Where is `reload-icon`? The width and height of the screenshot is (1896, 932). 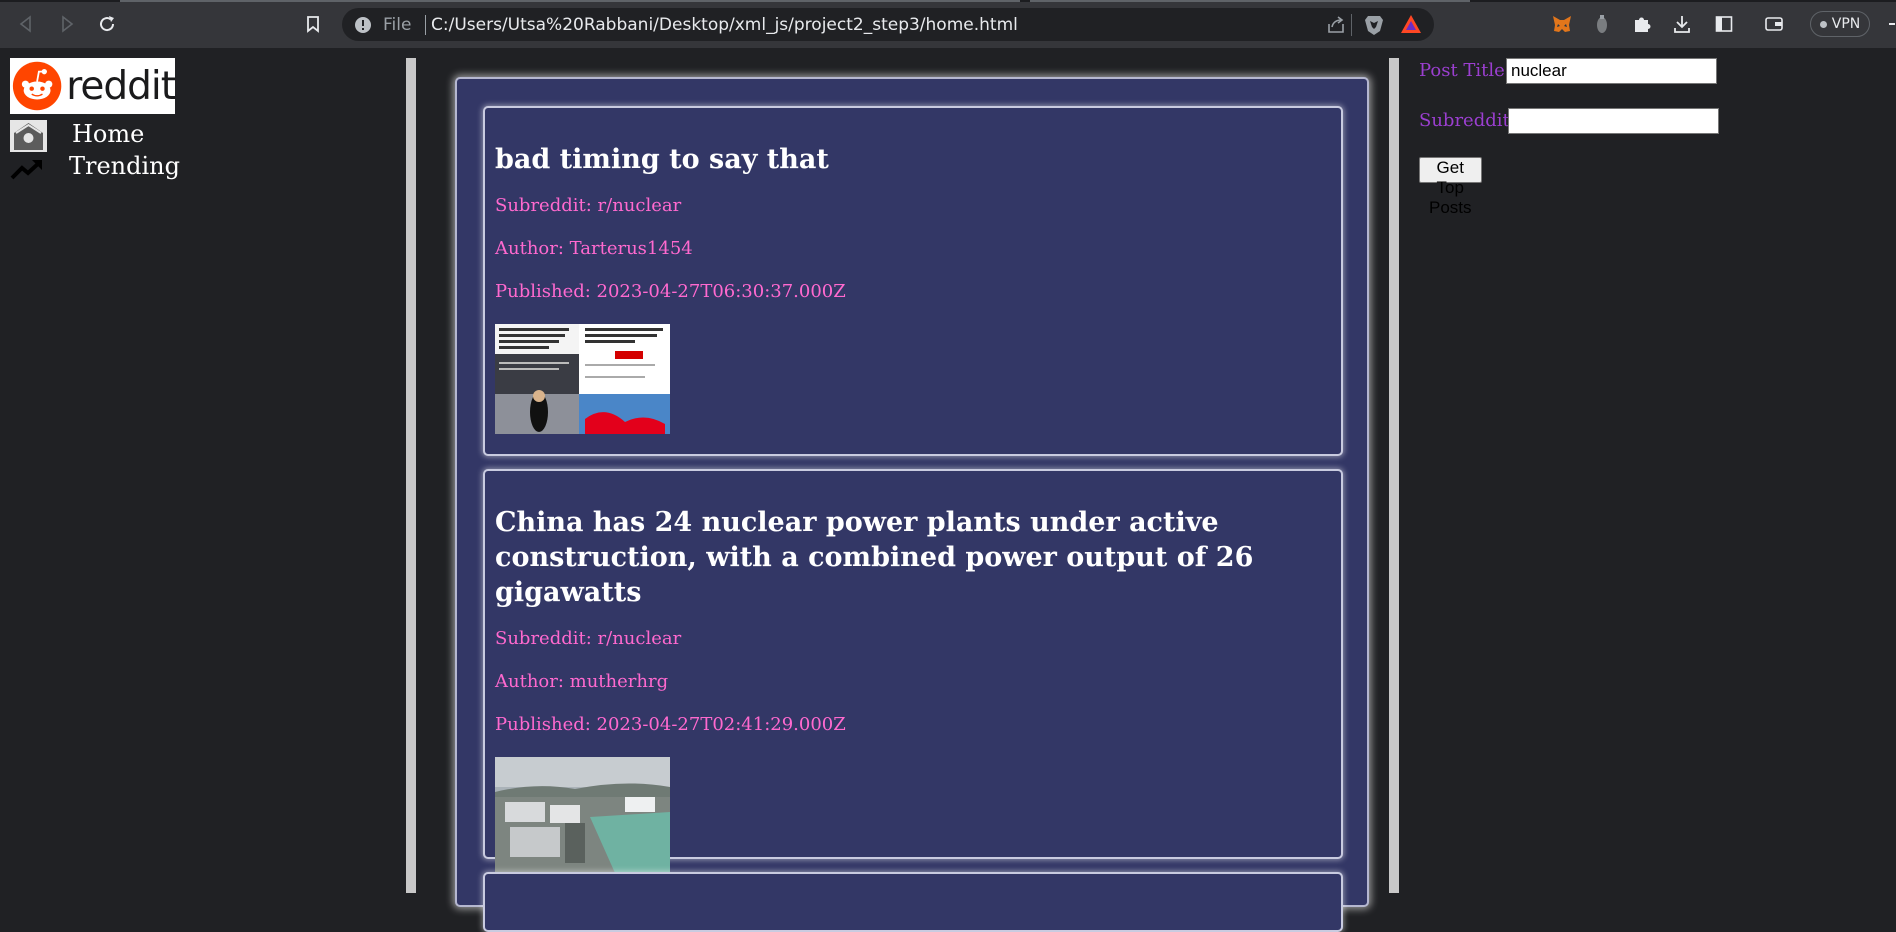 reload-icon is located at coordinates (107, 24).